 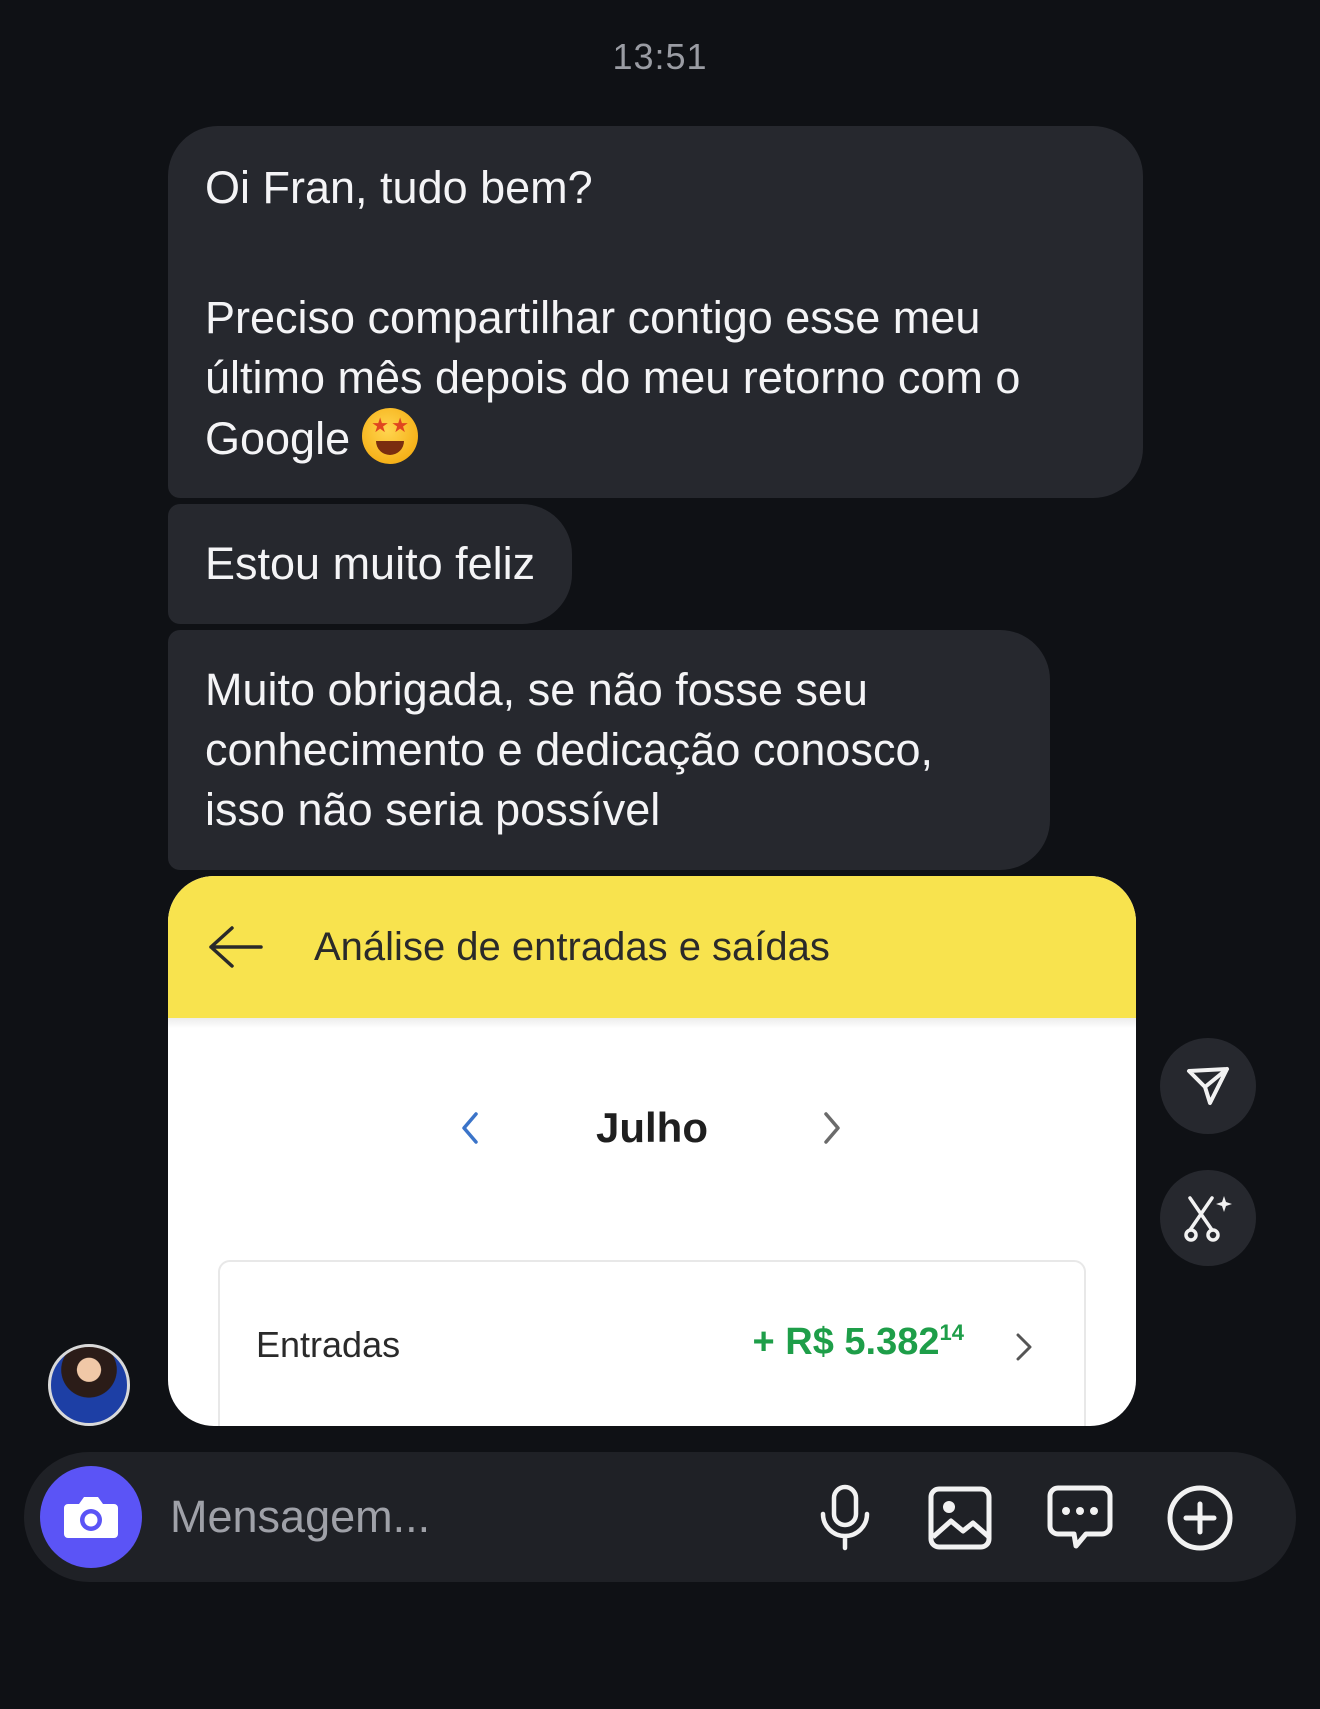 What do you see at coordinates (652, 1343) in the screenshot?
I see `income-summary-row: Entradas + R$ 5.38214` at bounding box center [652, 1343].